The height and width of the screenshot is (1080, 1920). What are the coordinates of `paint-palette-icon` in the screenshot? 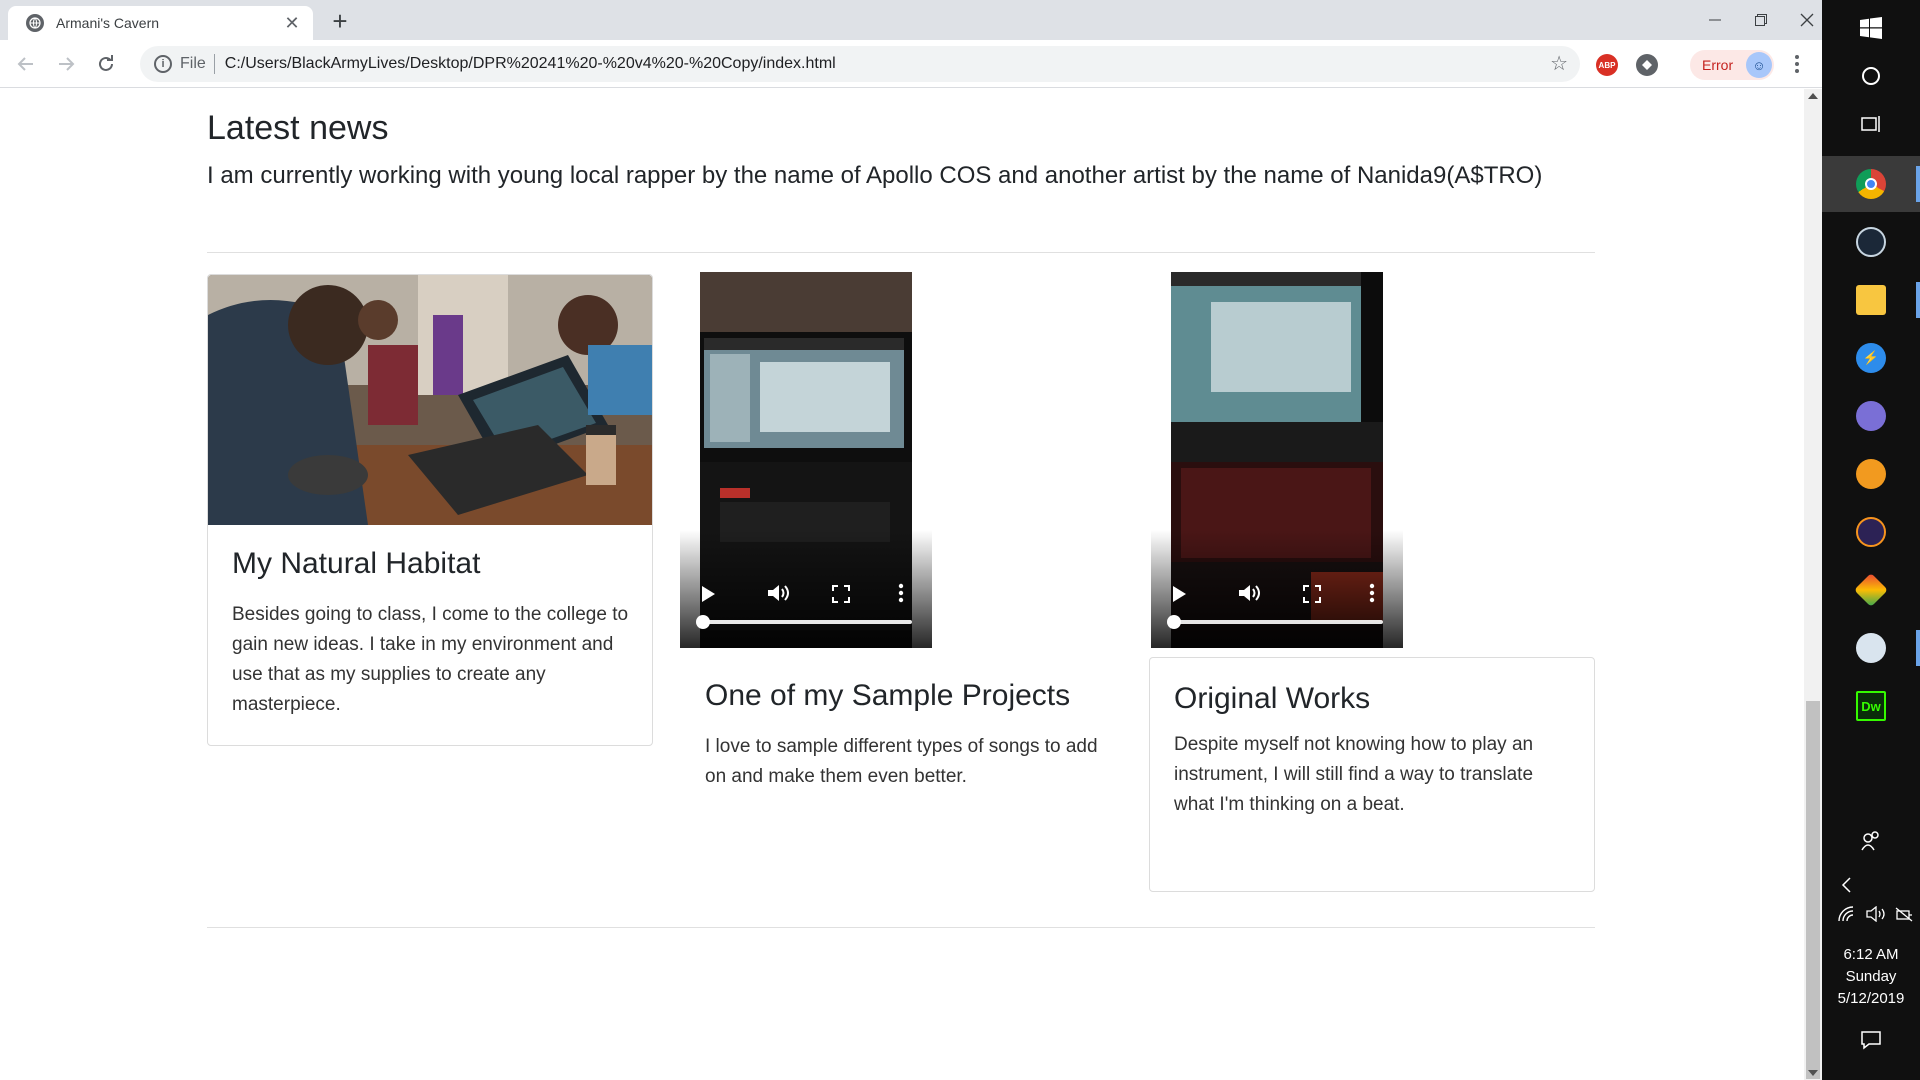 It's located at (1871, 648).